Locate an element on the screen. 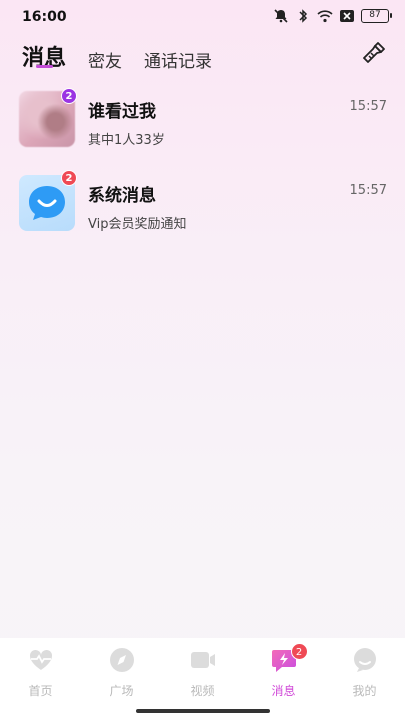  status-bar: 16:00 87 is located at coordinates (202, 17).